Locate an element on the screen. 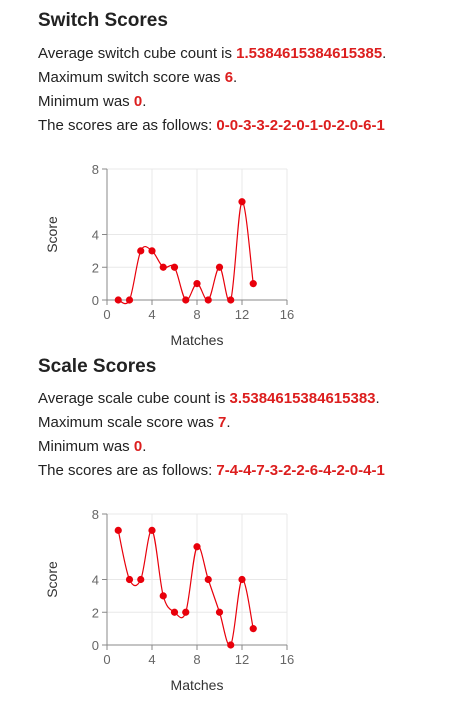 Image resolution: width=453 pixels, height=703 pixels. switch-min-suffix: . is located at coordinates (144, 101).